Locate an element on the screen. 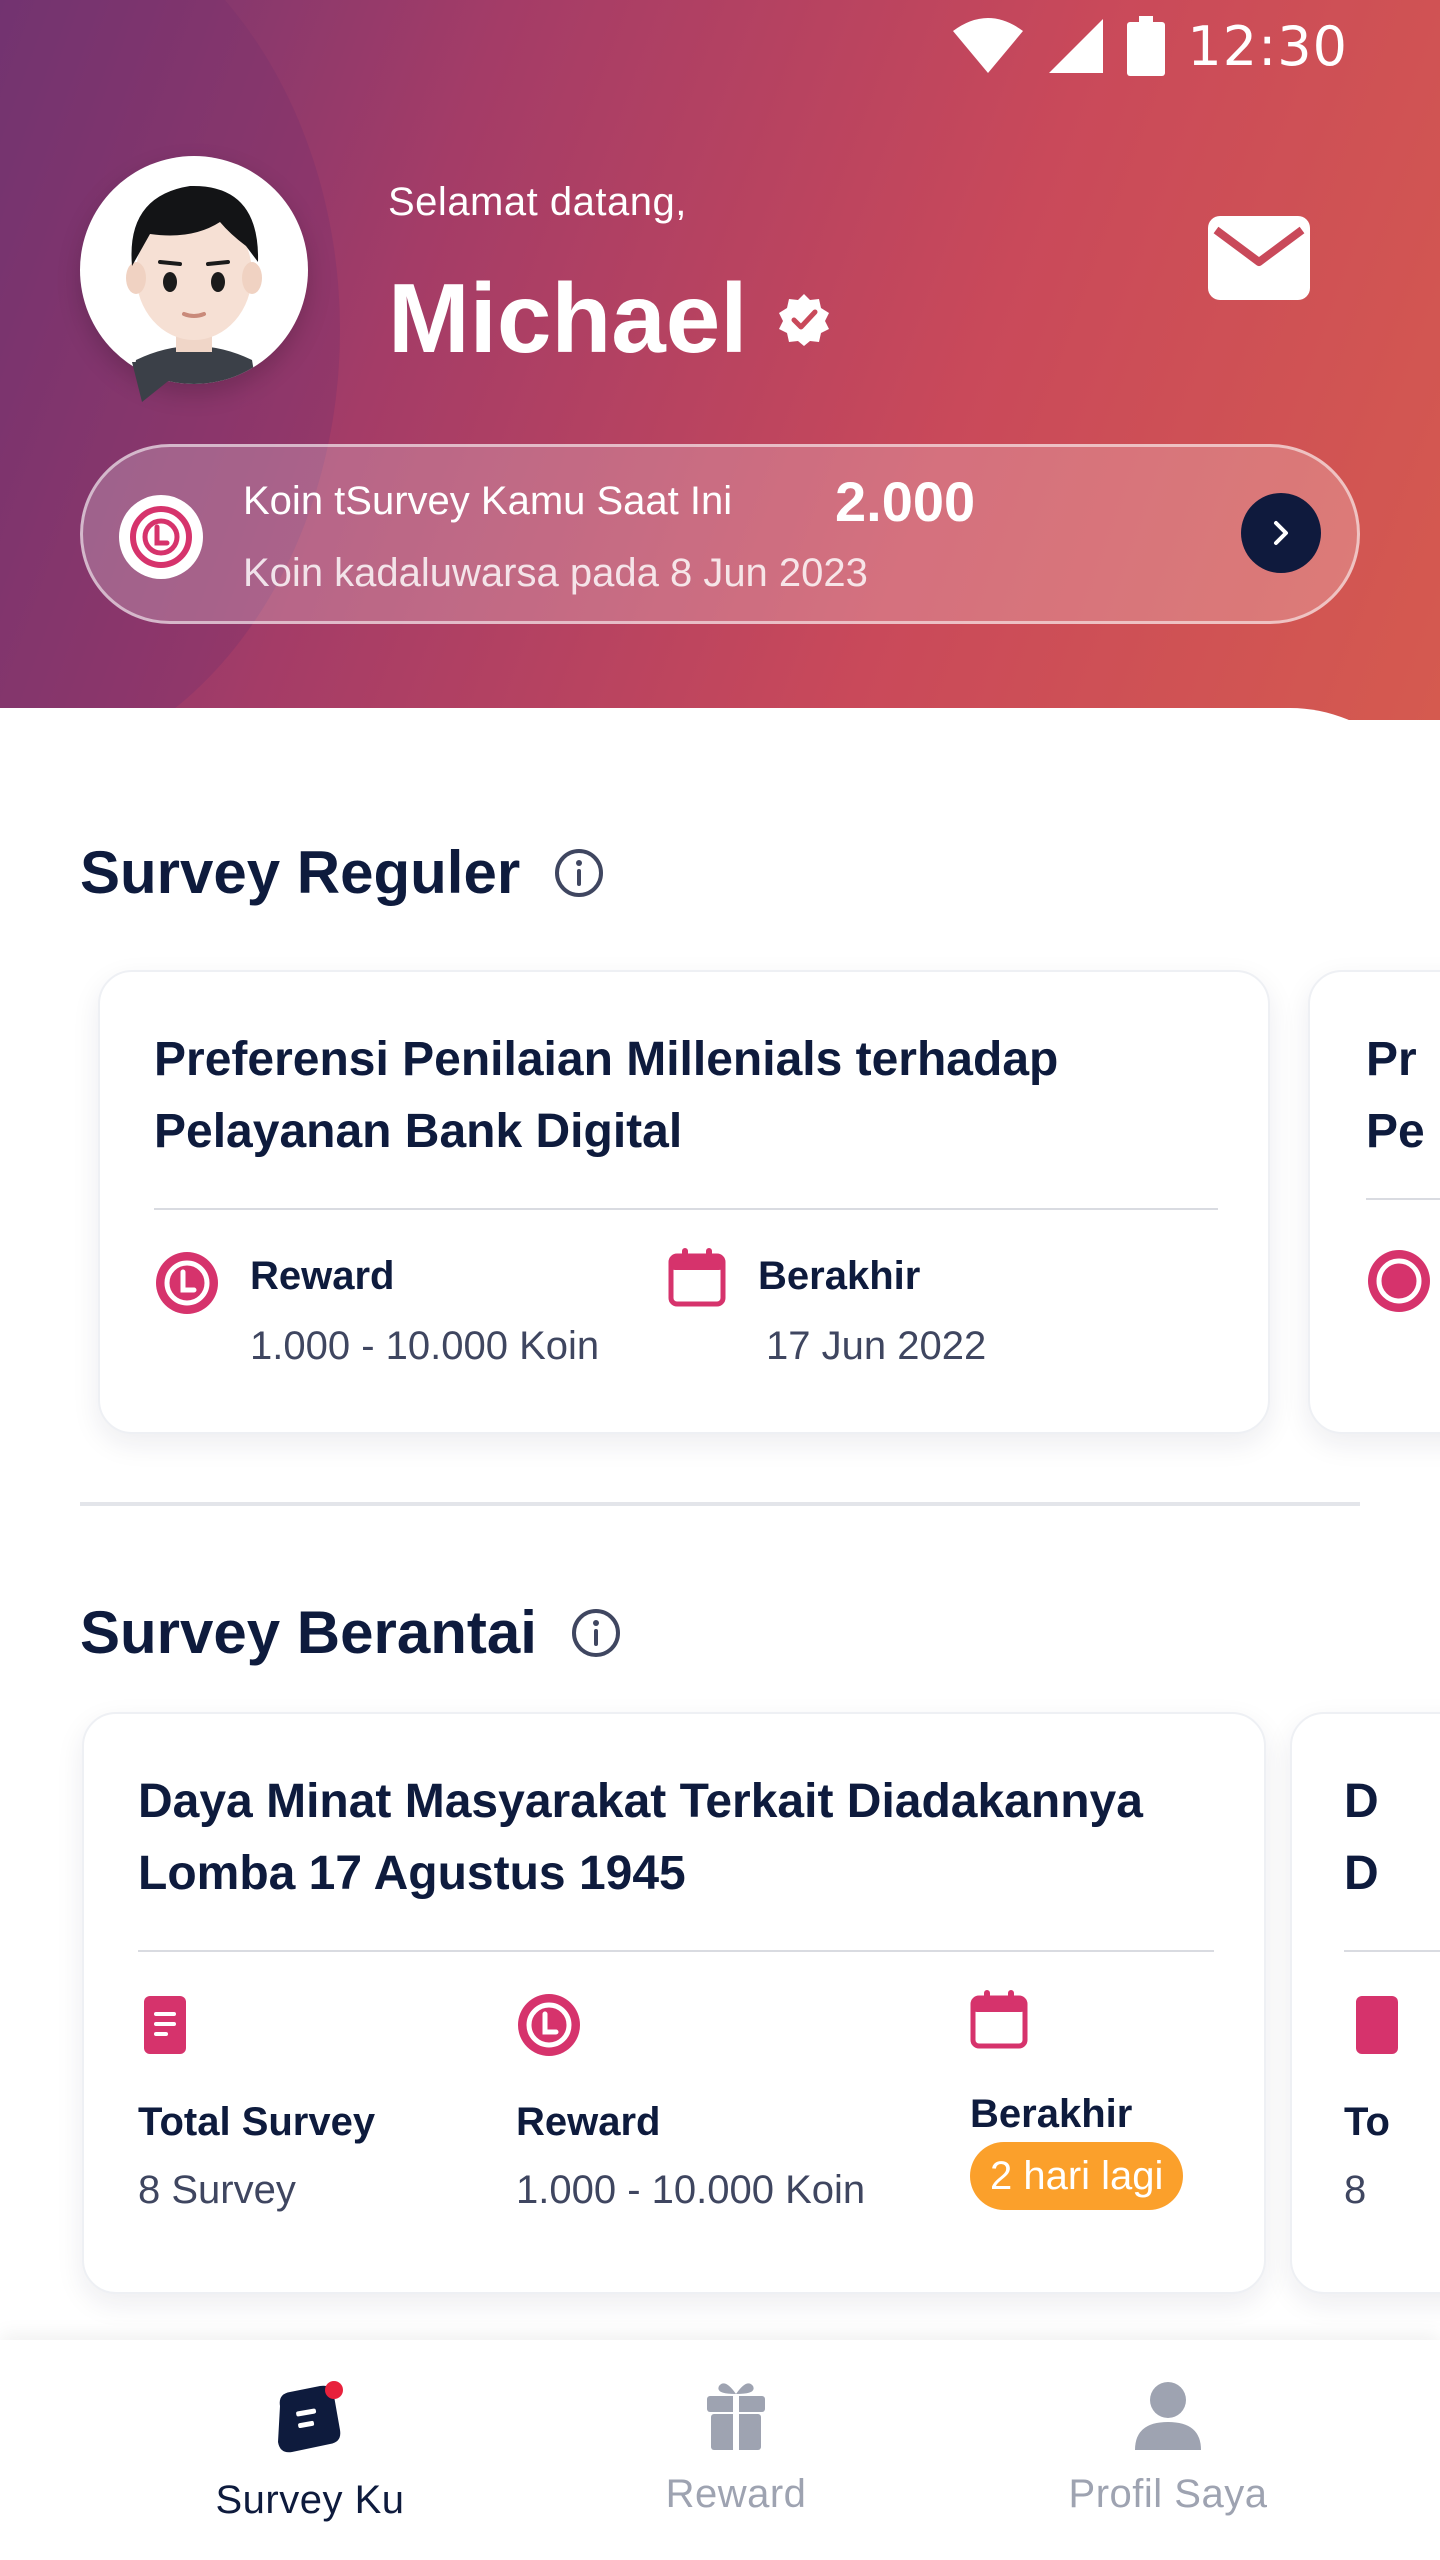 The height and width of the screenshot is (2560, 1440). survey-card-regular-next: Pr Pe is located at coordinates (1374, 1202).